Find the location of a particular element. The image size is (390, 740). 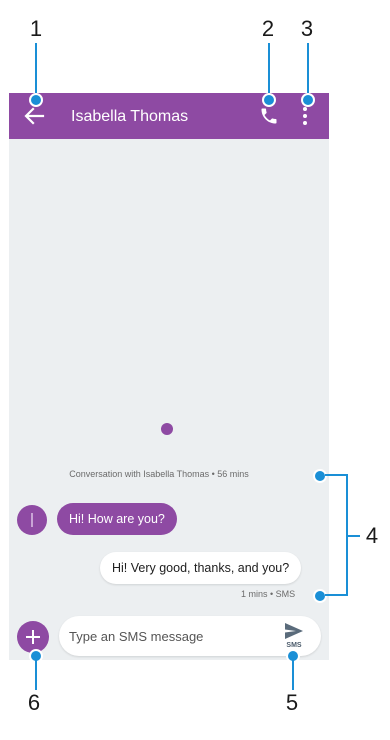

app-bar: Isabella Thomas is located at coordinates (169, 116).